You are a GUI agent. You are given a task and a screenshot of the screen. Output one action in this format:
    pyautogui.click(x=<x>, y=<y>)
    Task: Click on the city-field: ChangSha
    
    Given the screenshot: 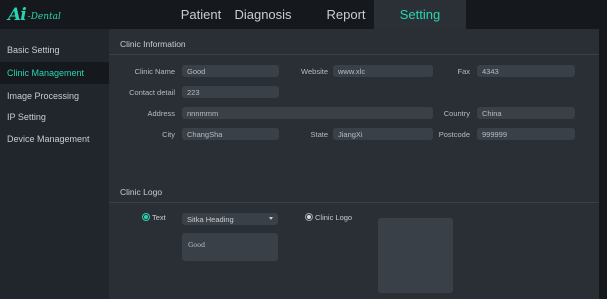 What is the action you would take?
    pyautogui.click(x=230, y=134)
    